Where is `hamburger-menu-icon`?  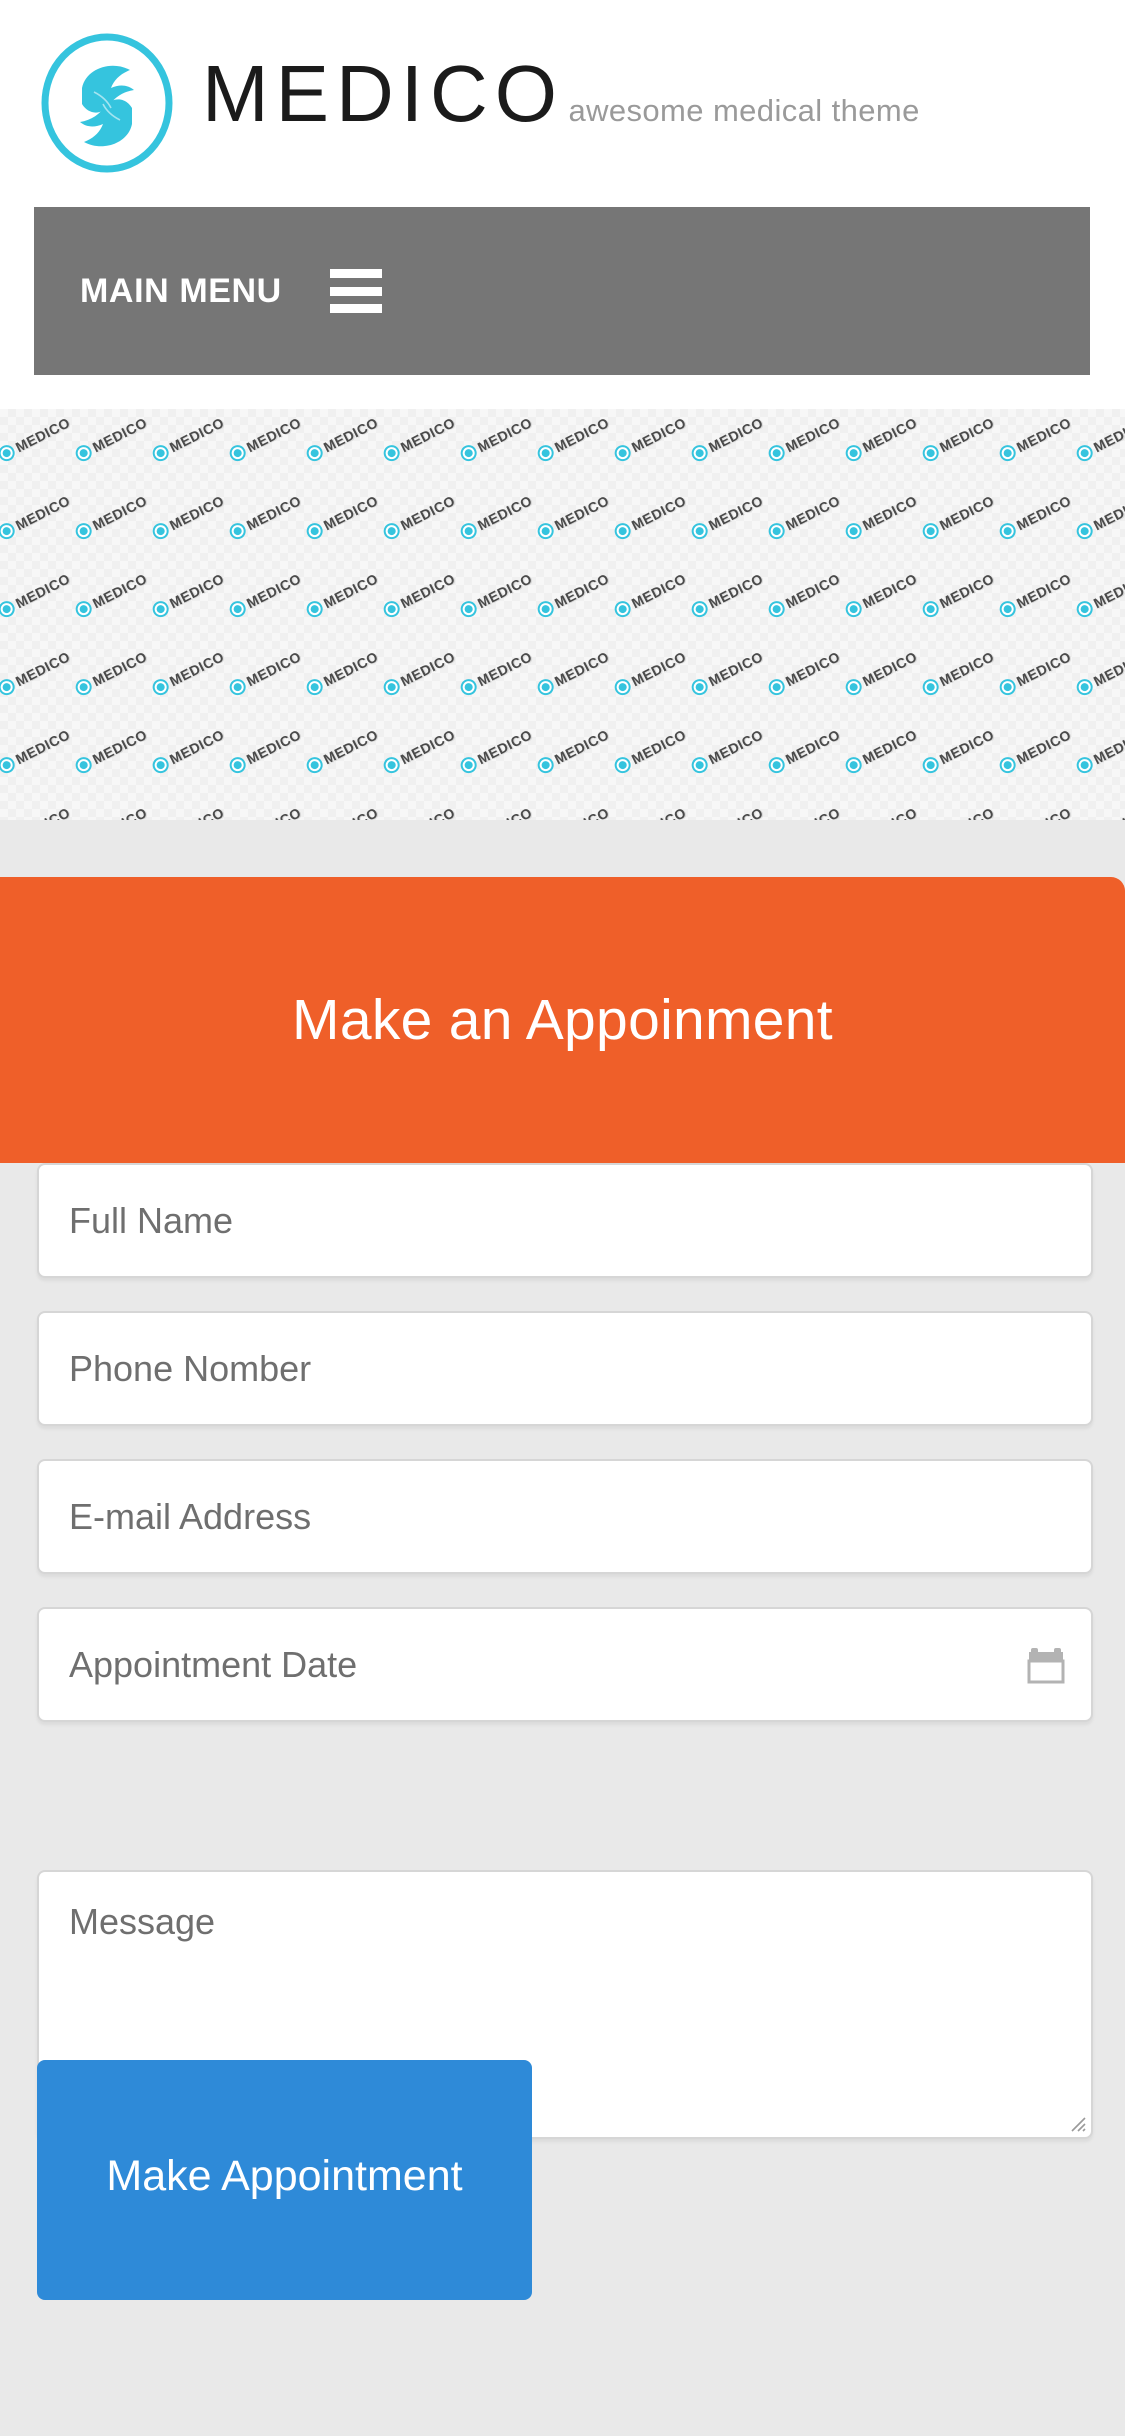
hamburger-menu-icon is located at coordinates (355, 291).